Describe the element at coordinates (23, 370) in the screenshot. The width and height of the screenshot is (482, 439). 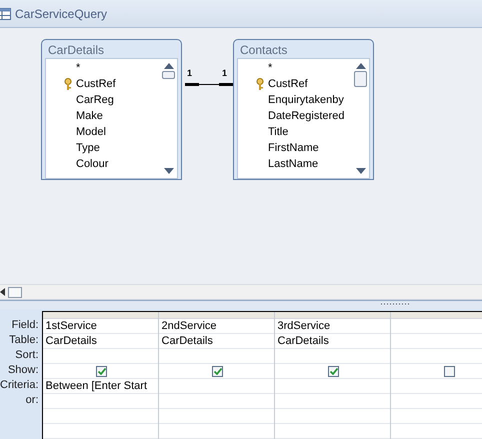
I see `row-label: Show:` at that location.